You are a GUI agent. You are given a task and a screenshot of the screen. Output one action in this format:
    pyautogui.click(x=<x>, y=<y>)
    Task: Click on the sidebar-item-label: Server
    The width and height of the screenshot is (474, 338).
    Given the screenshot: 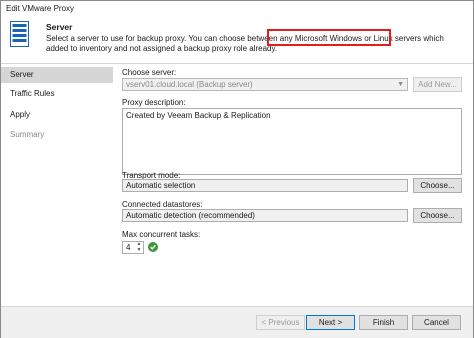 What is the action you would take?
    pyautogui.click(x=22, y=74)
    